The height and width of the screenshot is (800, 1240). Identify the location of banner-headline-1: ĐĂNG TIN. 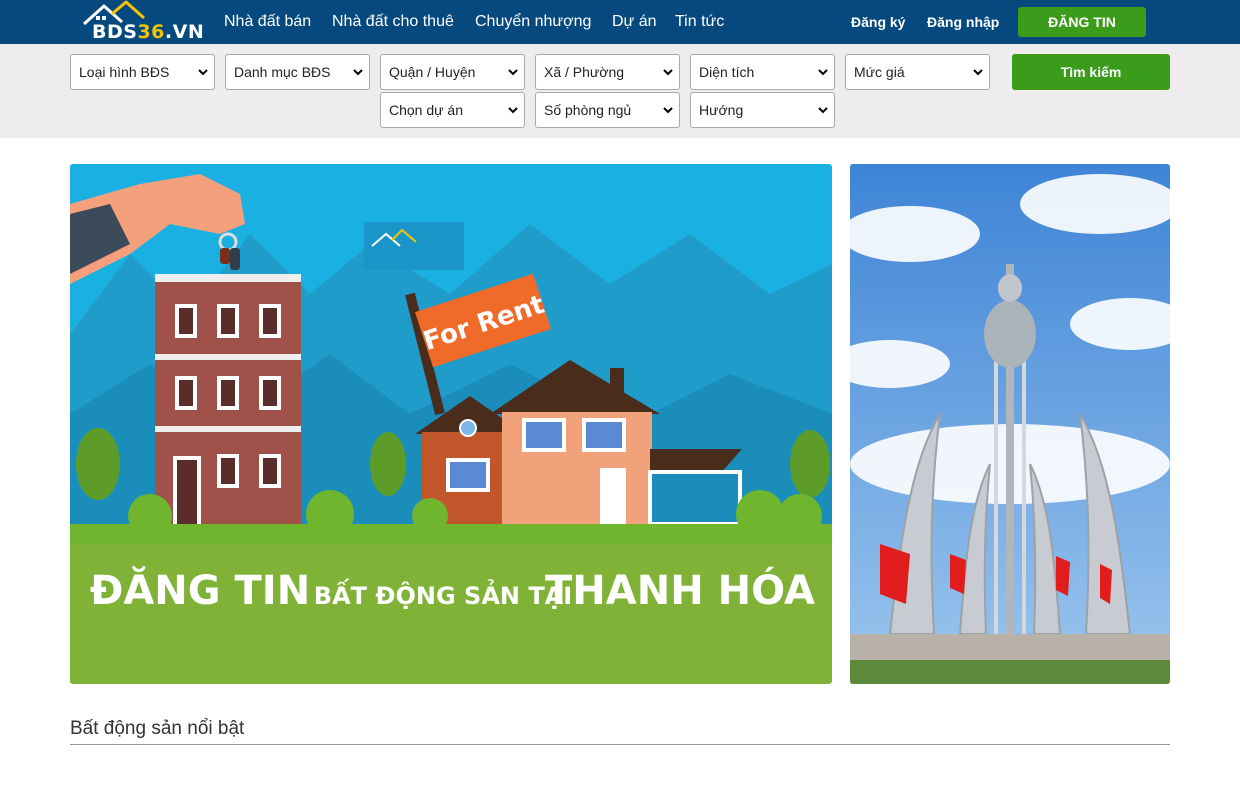
(200, 589).